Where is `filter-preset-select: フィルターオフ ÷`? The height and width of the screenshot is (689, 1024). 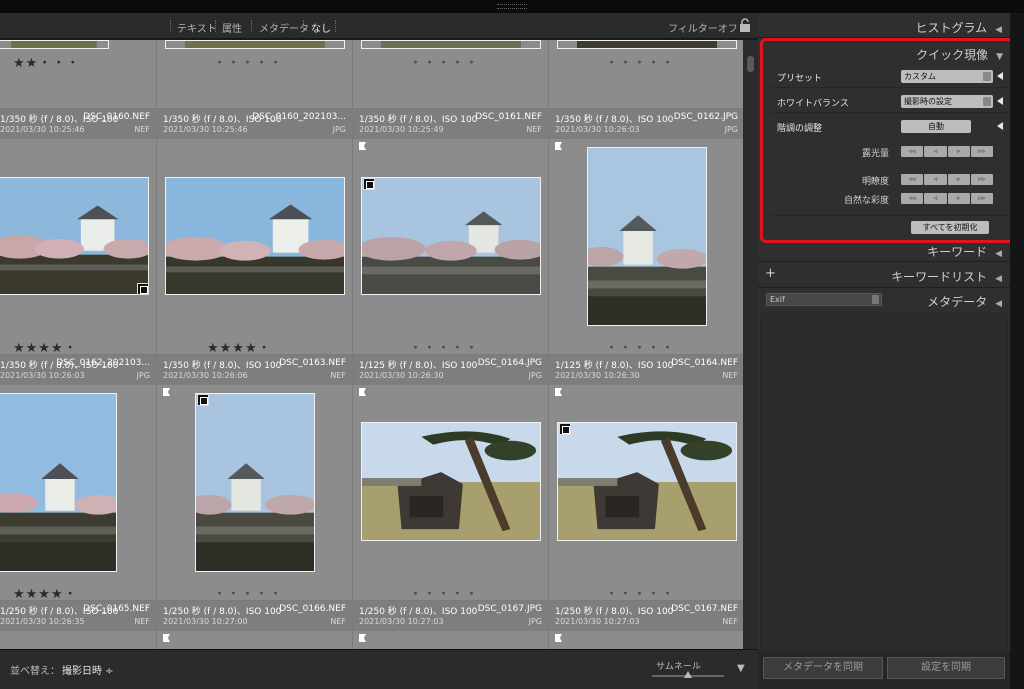 filter-preset-select: フィルターオフ ÷ is located at coordinates (708, 27).